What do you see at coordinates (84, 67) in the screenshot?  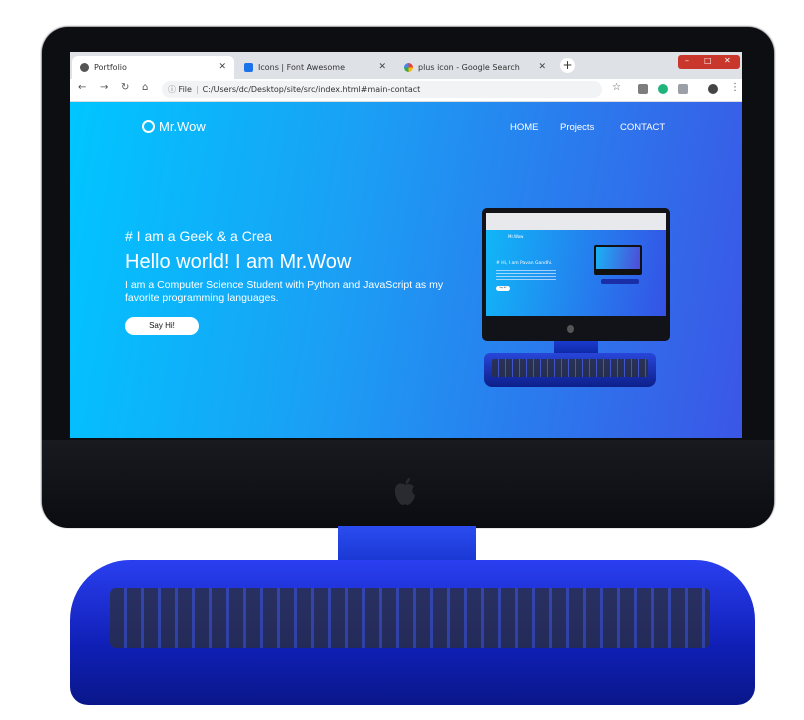 I see `globe-icon` at bounding box center [84, 67].